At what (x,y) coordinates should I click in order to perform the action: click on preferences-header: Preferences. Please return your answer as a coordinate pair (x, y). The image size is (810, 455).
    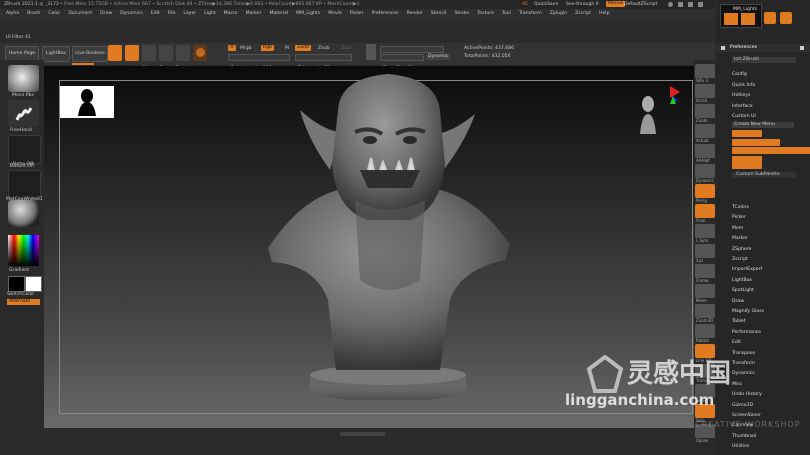
    Looking at the image, I should click on (763, 48).